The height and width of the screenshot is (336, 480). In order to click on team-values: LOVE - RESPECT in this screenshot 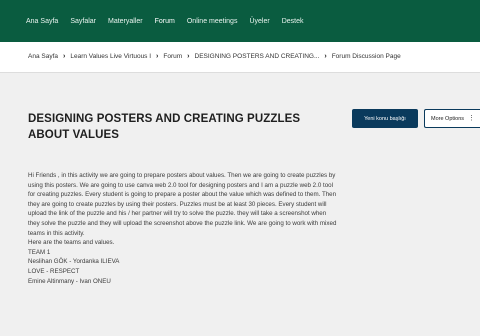, I will do `click(54, 271)`.